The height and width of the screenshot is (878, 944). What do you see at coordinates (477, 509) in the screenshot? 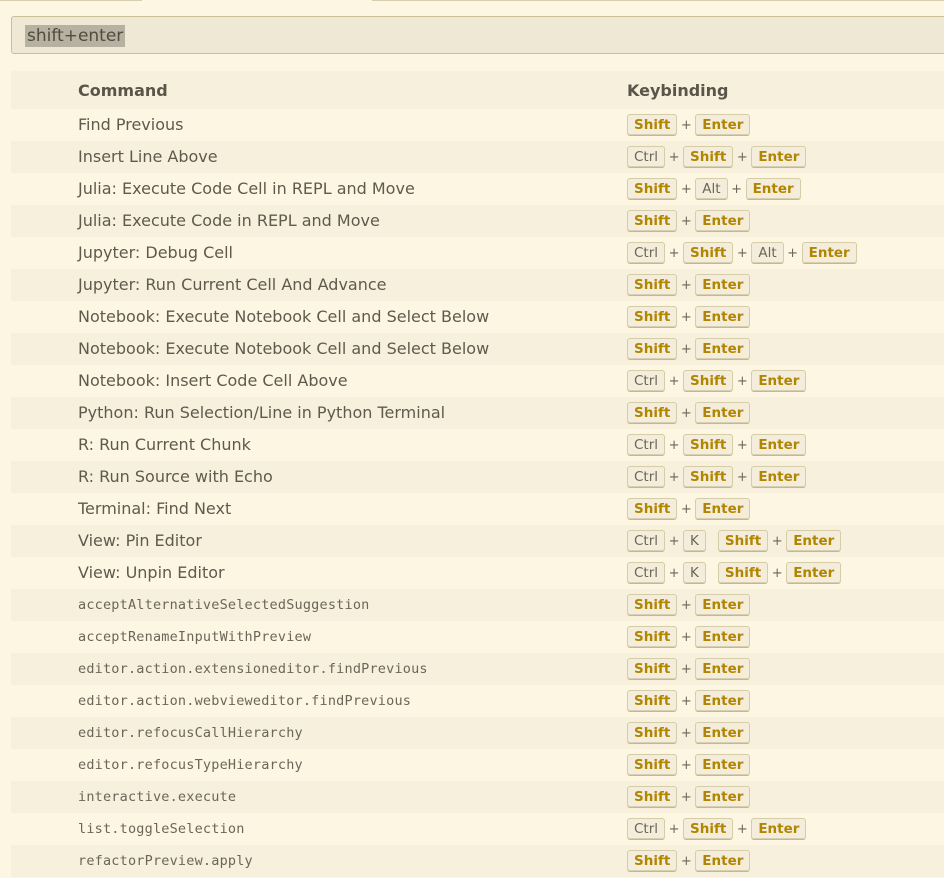
I see `table-row: Terminal: Find Next Shift + Enter` at bounding box center [477, 509].